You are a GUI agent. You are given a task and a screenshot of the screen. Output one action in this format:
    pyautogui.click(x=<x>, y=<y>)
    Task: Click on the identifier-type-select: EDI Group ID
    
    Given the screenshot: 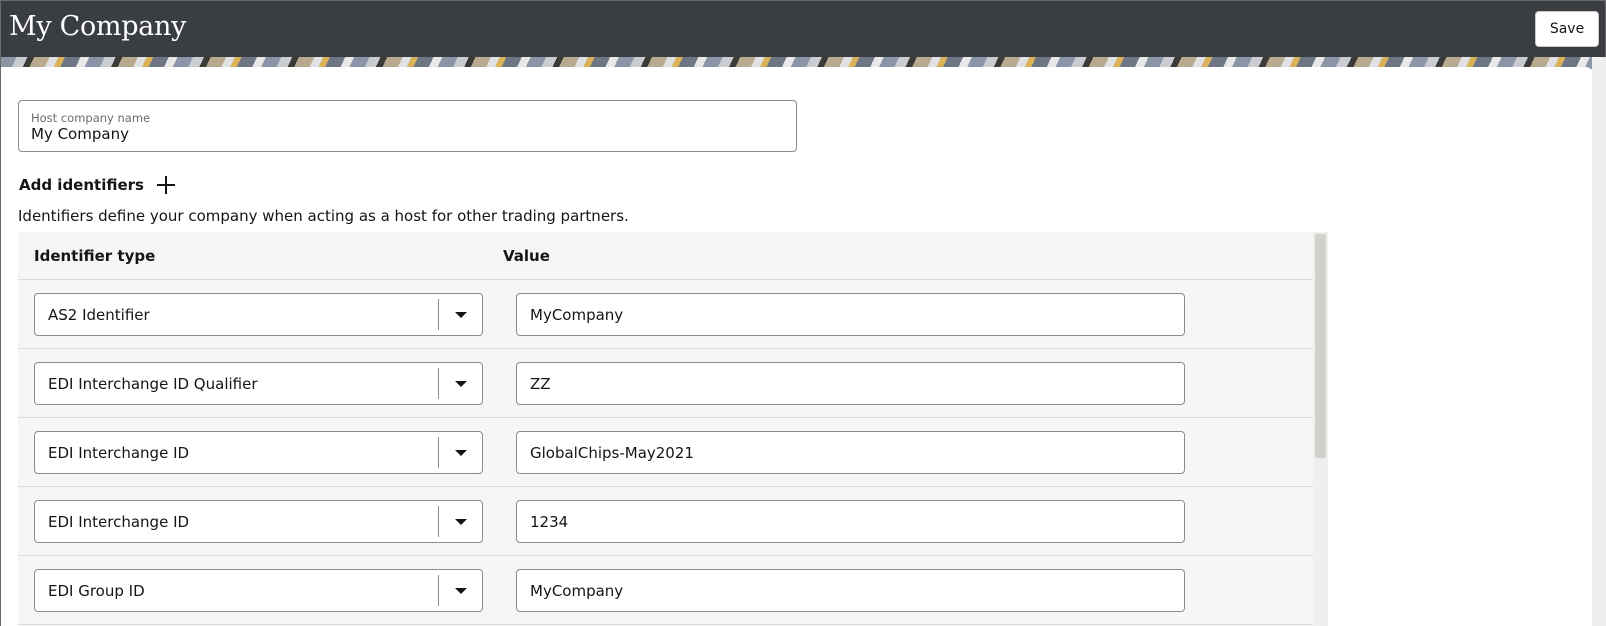 What is the action you would take?
    pyautogui.click(x=258, y=590)
    